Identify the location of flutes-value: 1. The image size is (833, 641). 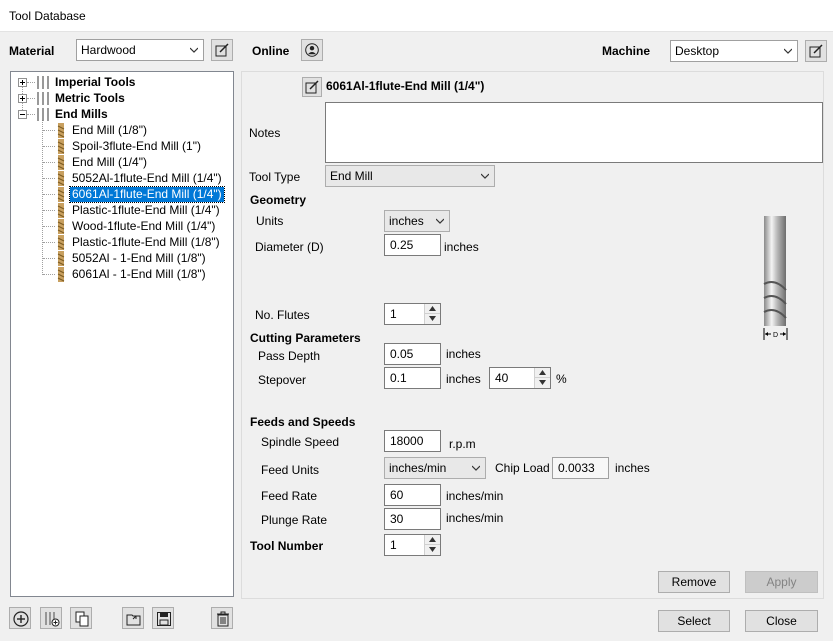
(393, 314).